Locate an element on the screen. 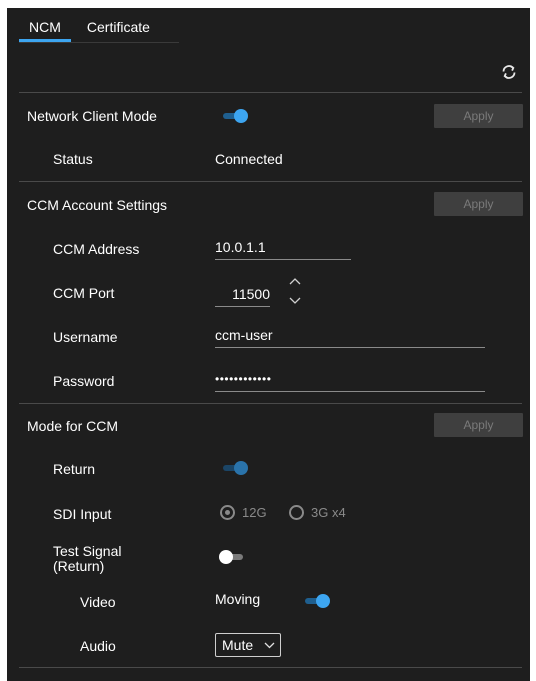 The height and width of the screenshot is (681, 536). sdi-input-label: SDI Input is located at coordinates (82, 514).